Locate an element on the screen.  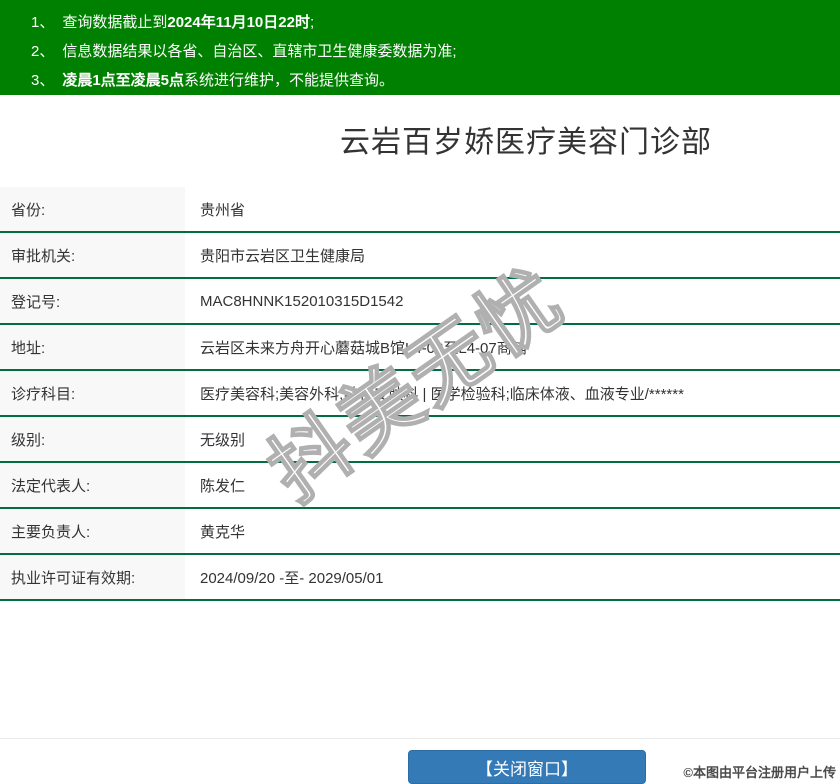
row-label: 级别: is located at coordinates (92, 439).